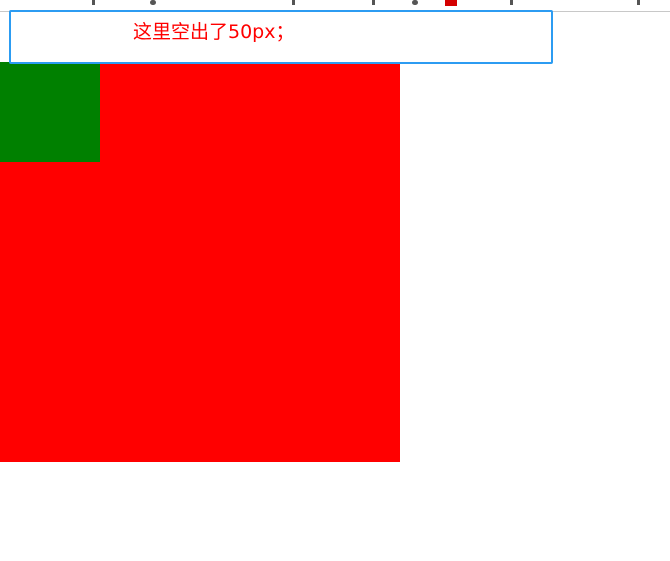  I want to click on inner-green-box, so click(50, 112).